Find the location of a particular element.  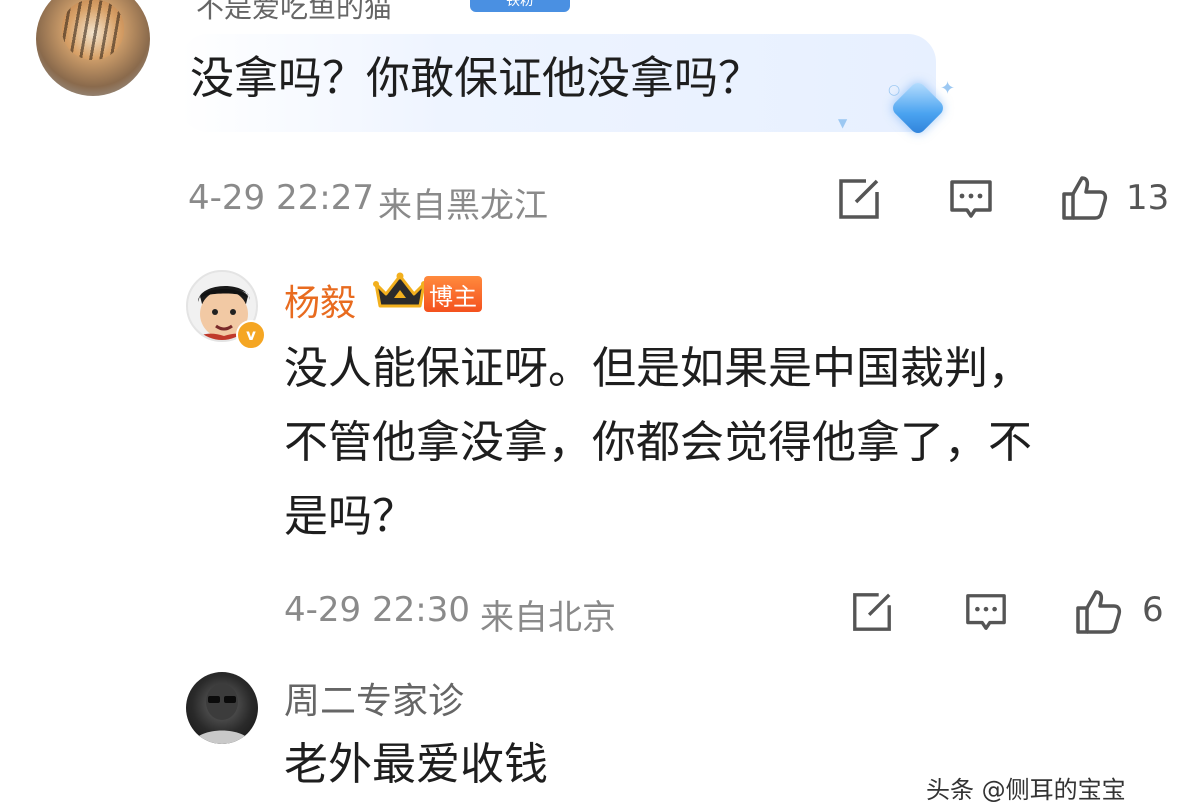

like-count: 6 is located at coordinates (1153, 610).